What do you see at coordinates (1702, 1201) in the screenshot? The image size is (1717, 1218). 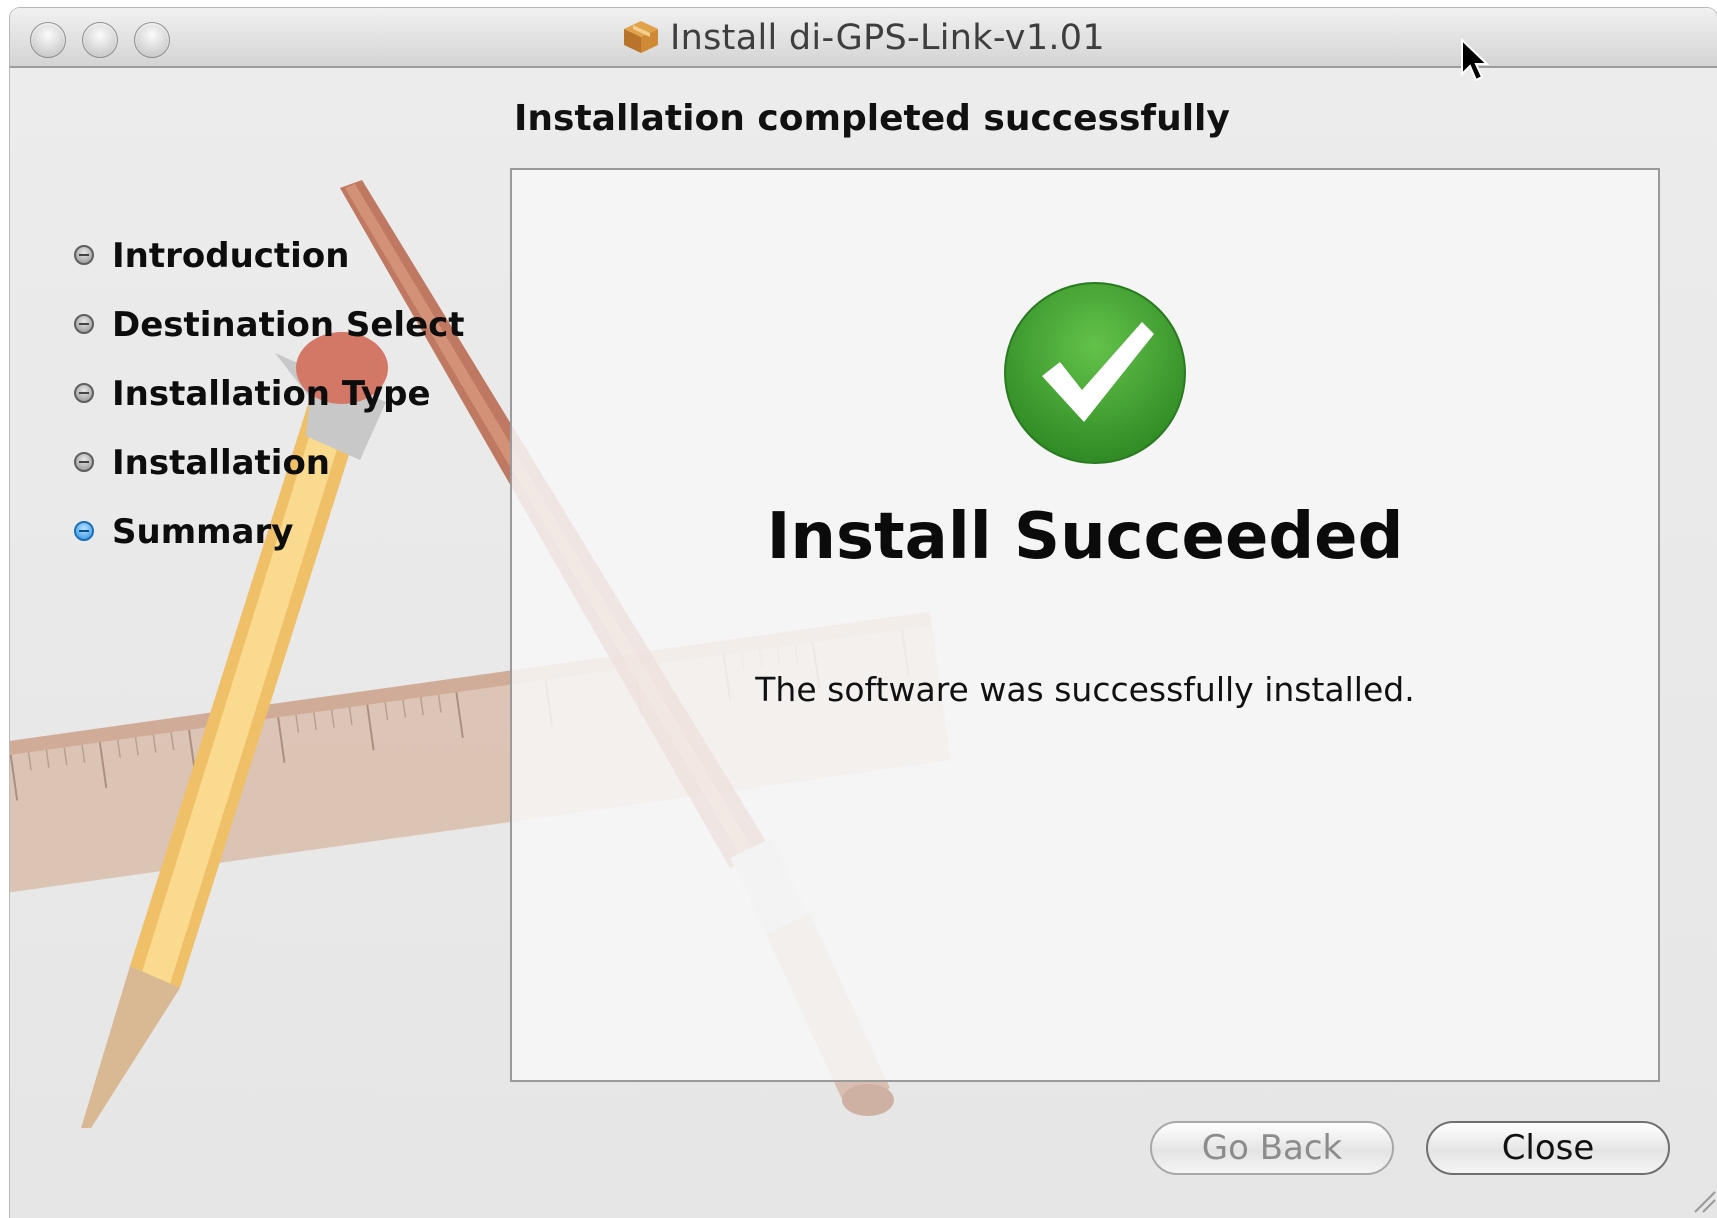 I see `resize-grip-icon` at bounding box center [1702, 1201].